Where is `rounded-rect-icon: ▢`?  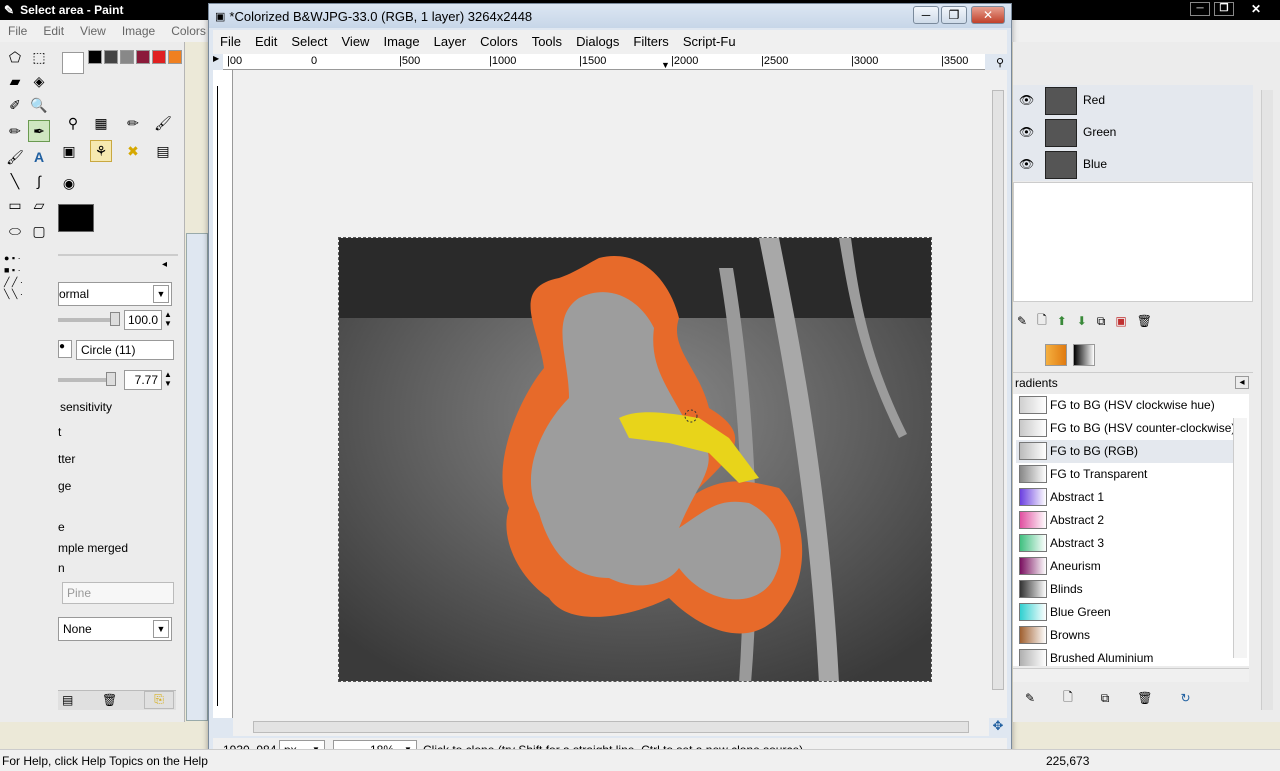 rounded-rect-icon: ▢ is located at coordinates (39, 231).